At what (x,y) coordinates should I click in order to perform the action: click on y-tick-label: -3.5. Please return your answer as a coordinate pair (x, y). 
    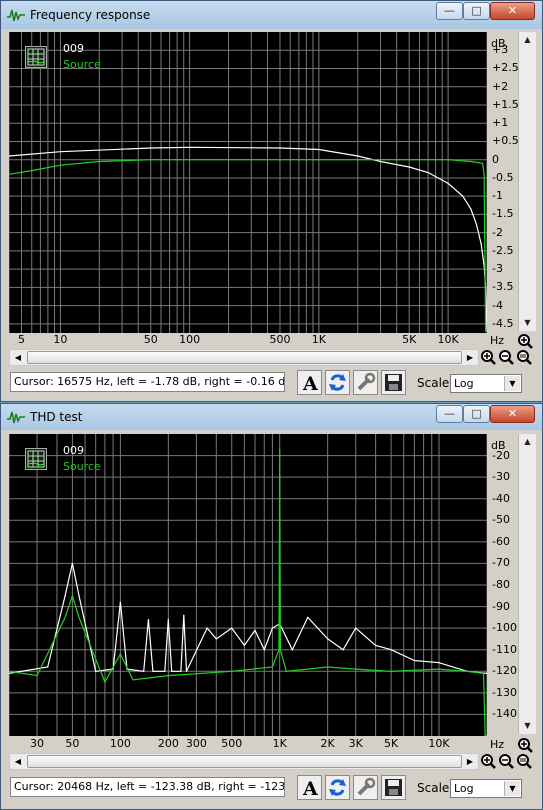
    Looking at the image, I should click on (503, 287).